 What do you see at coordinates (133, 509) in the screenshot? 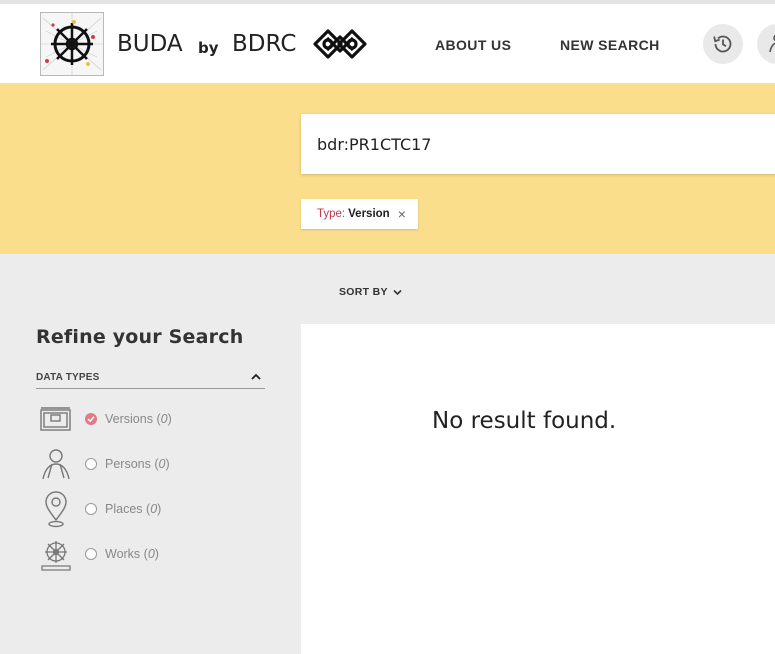
I see `facet-label: Places (0)` at bounding box center [133, 509].